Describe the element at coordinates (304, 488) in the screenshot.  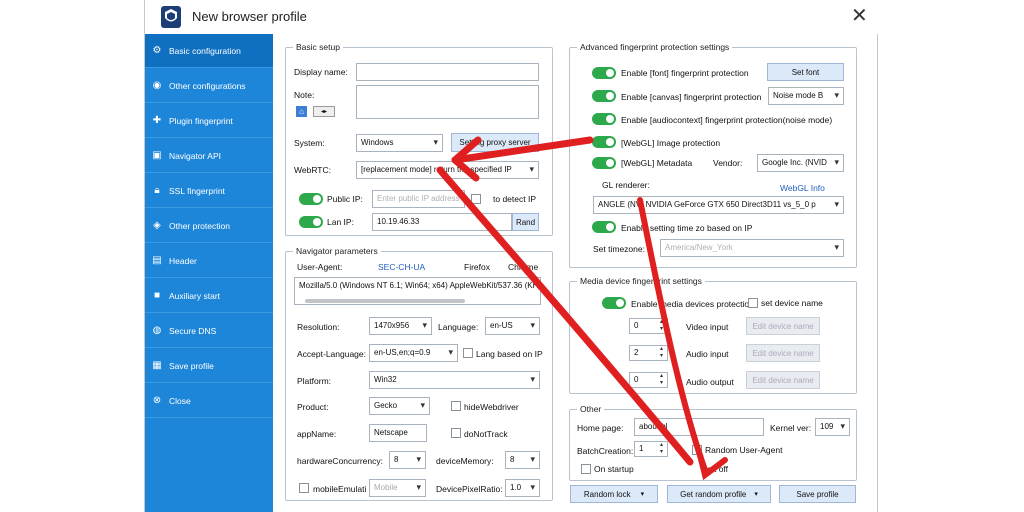
I see `mobile-emulation-checkbox` at that location.